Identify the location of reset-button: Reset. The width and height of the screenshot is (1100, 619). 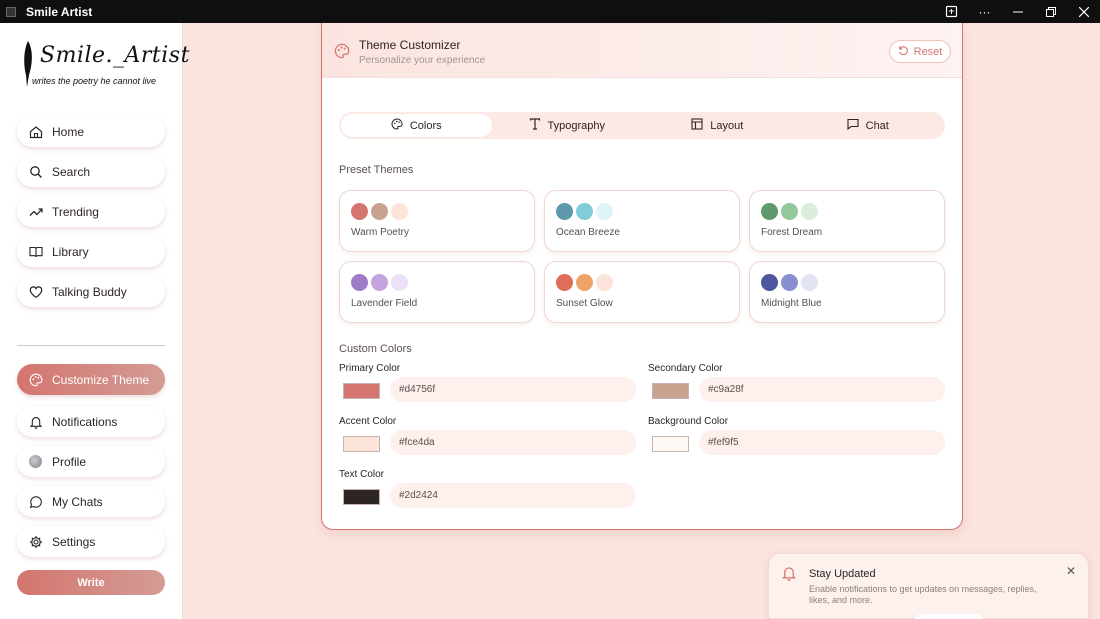
(920, 51).